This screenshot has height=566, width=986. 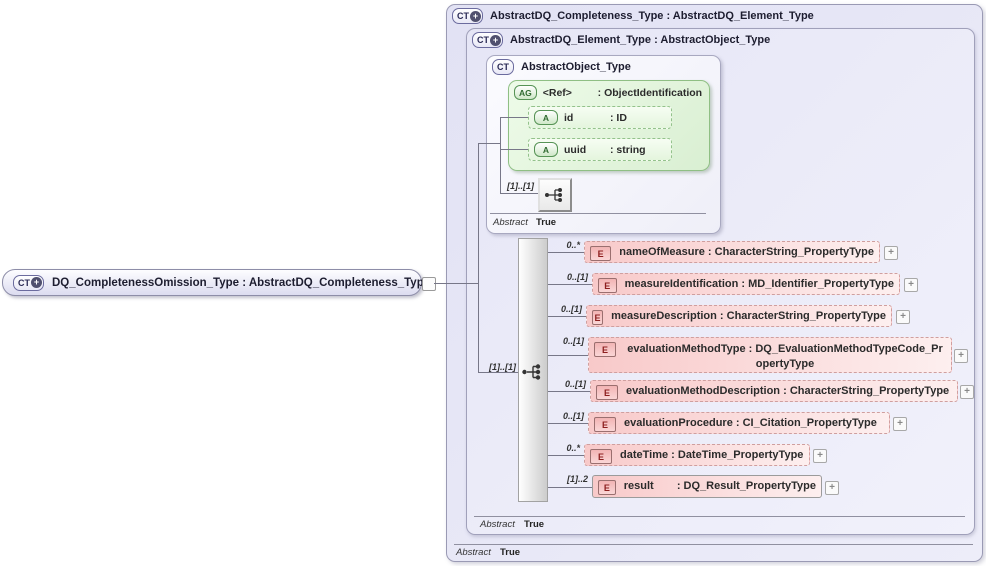 What do you see at coordinates (534, 524) in the screenshot?
I see `inner-abstract-value: True` at bounding box center [534, 524].